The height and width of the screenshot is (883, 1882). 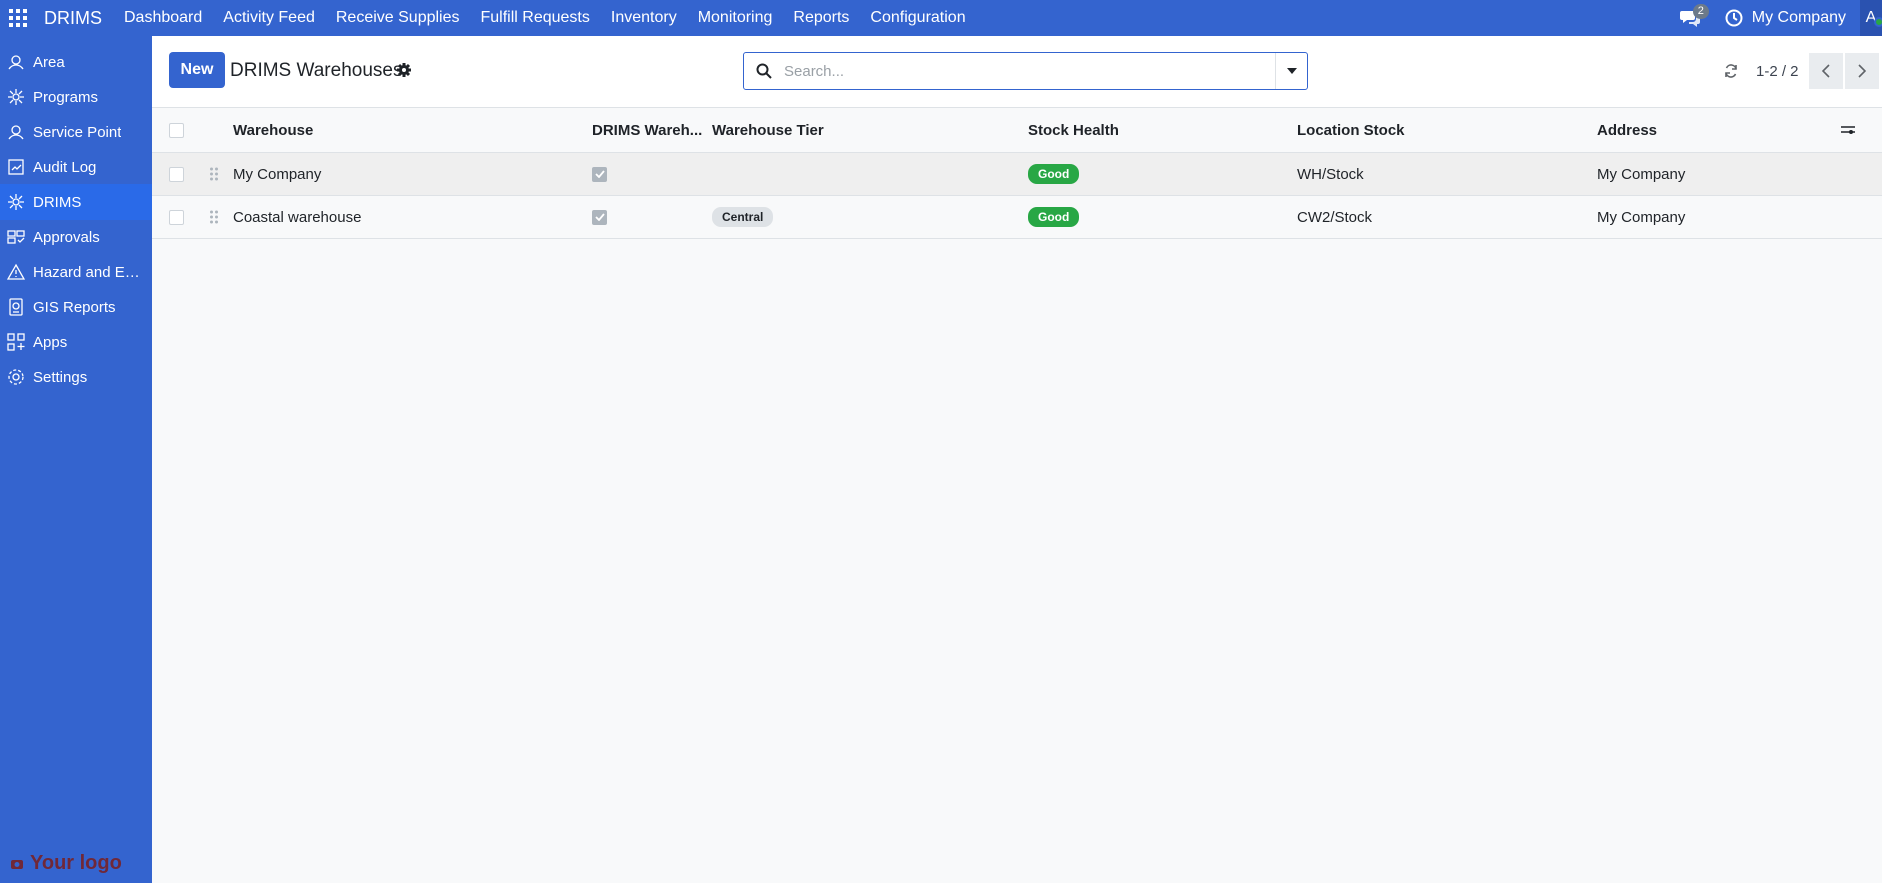 I want to click on drims-icon, so click(x=16, y=202).